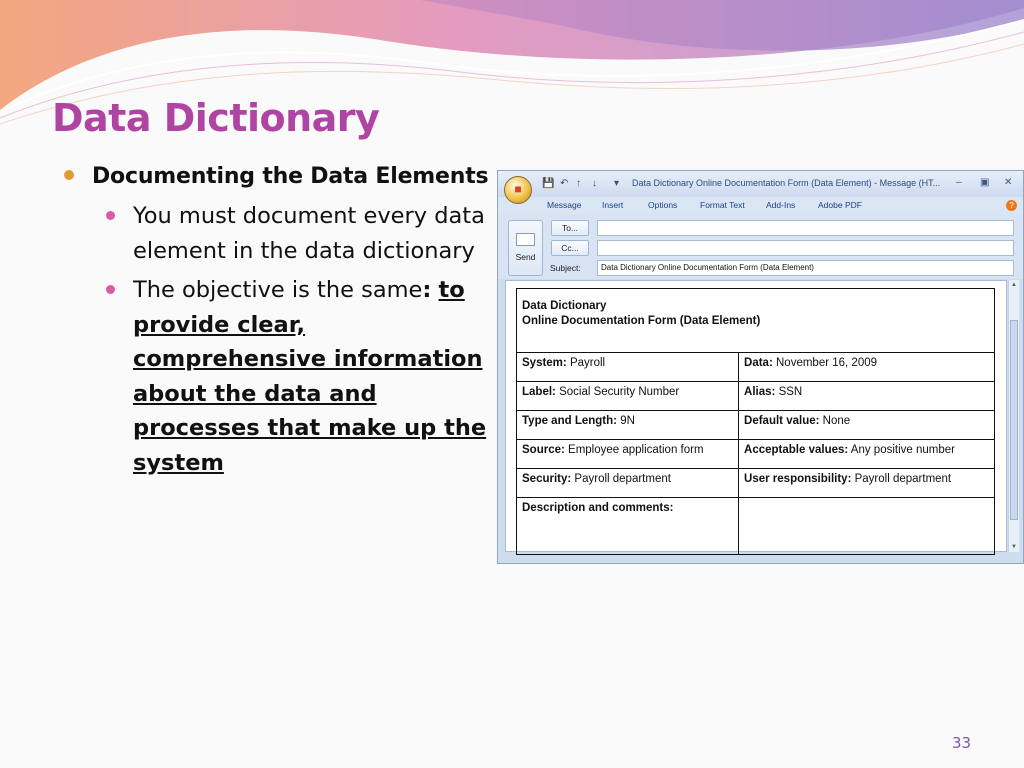 The height and width of the screenshot is (768, 1024). Describe the element at coordinates (627, 367) in the screenshot. I see `table-cell: System: Payroll` at that location.